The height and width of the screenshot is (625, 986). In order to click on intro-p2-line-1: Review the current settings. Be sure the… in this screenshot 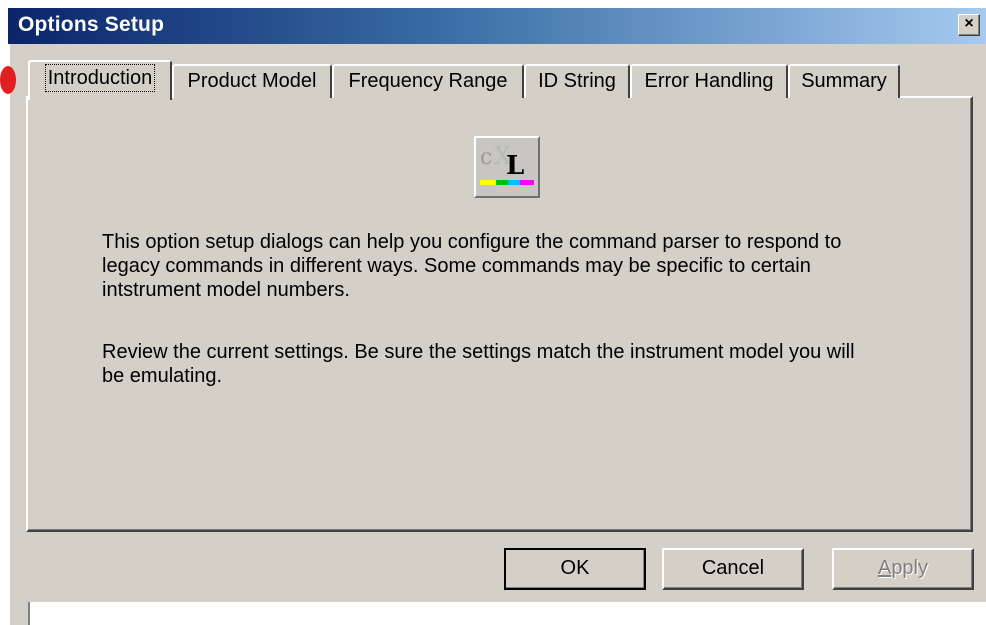, I will do `click(478, 352)`.